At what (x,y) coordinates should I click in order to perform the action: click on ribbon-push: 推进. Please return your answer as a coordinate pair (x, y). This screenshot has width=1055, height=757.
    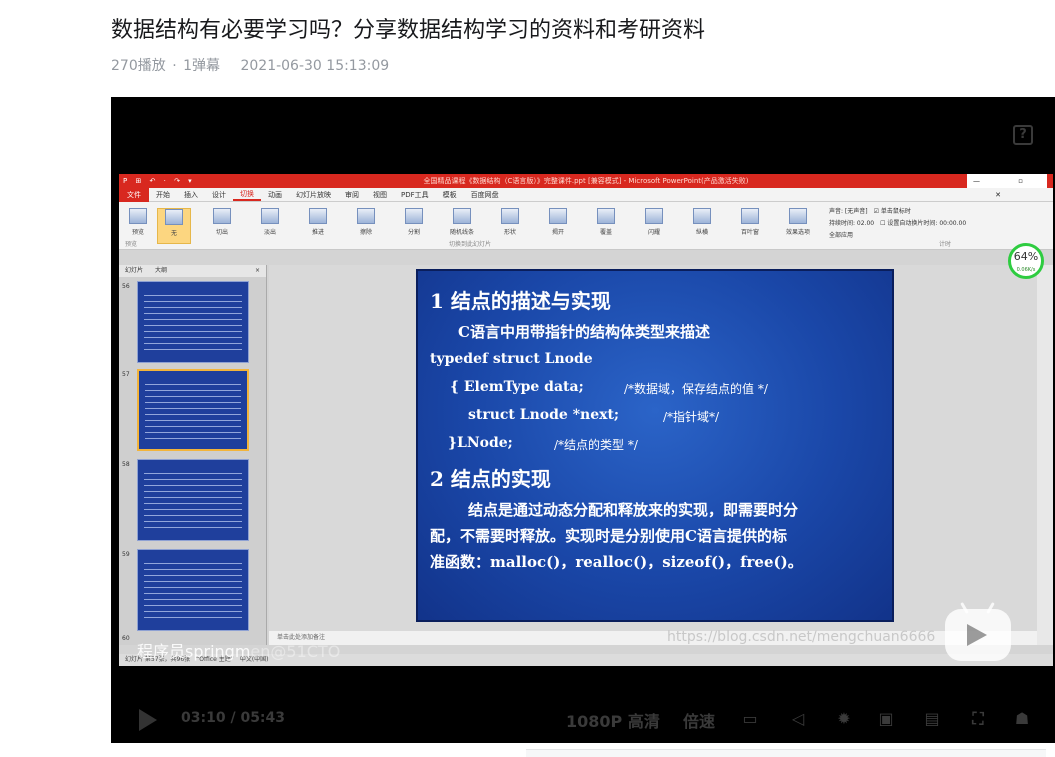
    Looking at the image, I should click on (318, 226).